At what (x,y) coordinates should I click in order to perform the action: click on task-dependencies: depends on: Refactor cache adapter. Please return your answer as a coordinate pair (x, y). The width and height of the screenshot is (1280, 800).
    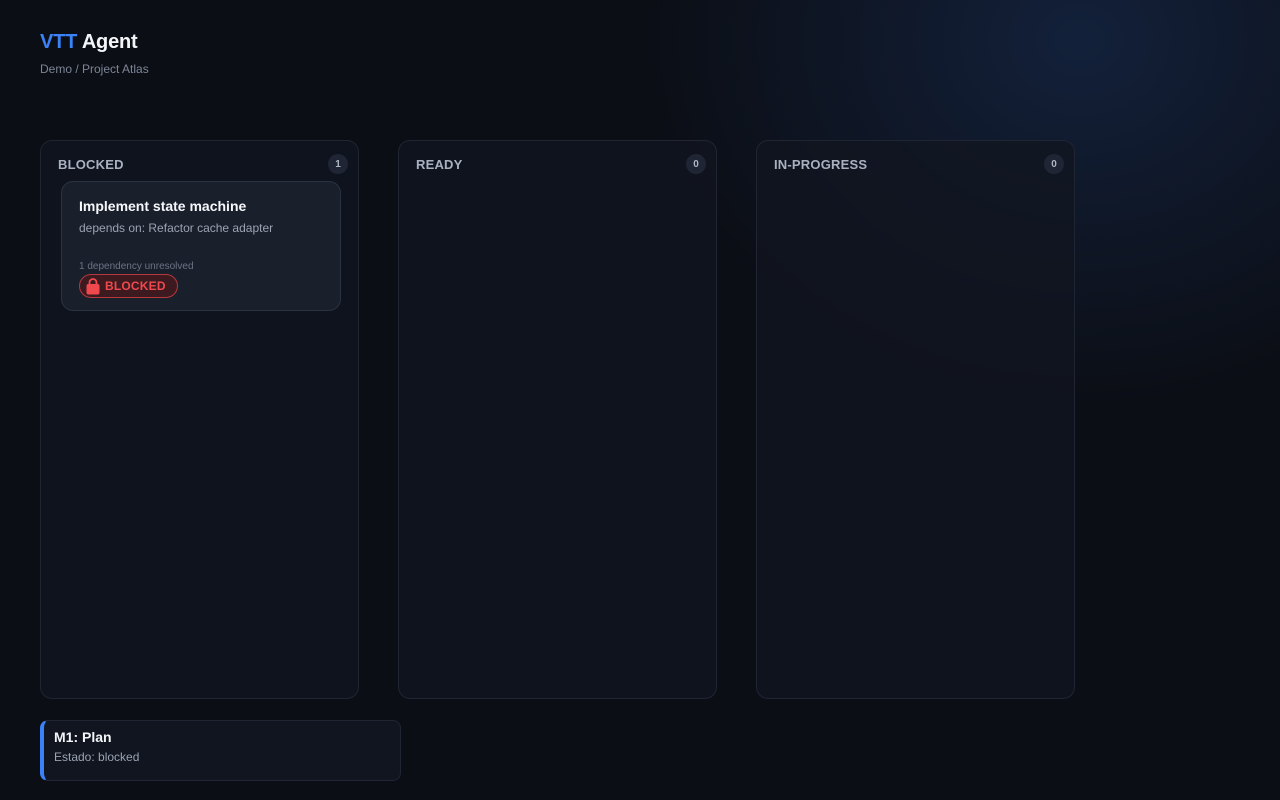
    Looking at the image, I should click on (176, 228).